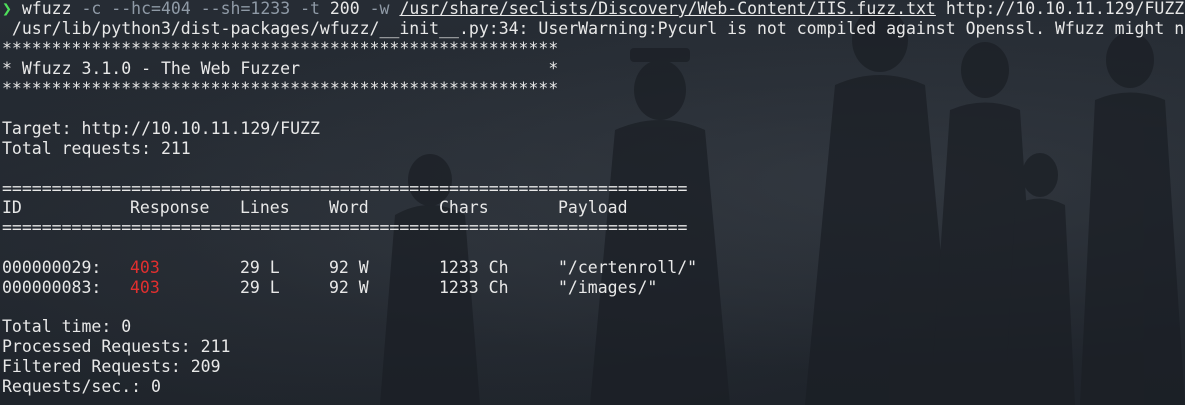 This screenshot has height=405, width=1185. I want to click on target-url-arg: http://10.10.11.129/FUZZ, so click(1065, 9).